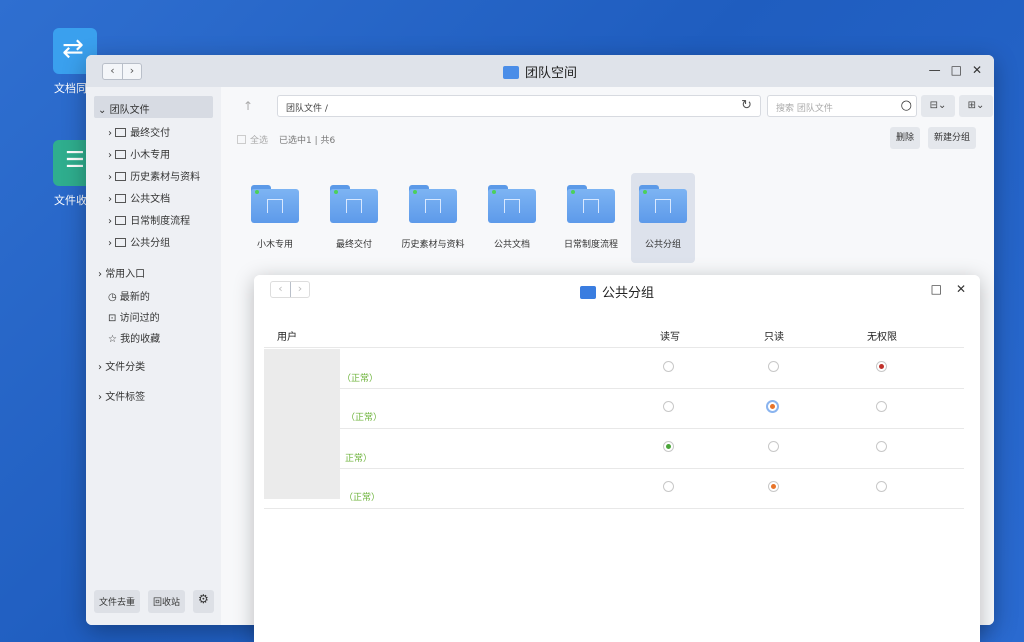  Describe the element at coordinates (662, 245) in the screenshot. I see `folder-label: 公共分组` at that location.